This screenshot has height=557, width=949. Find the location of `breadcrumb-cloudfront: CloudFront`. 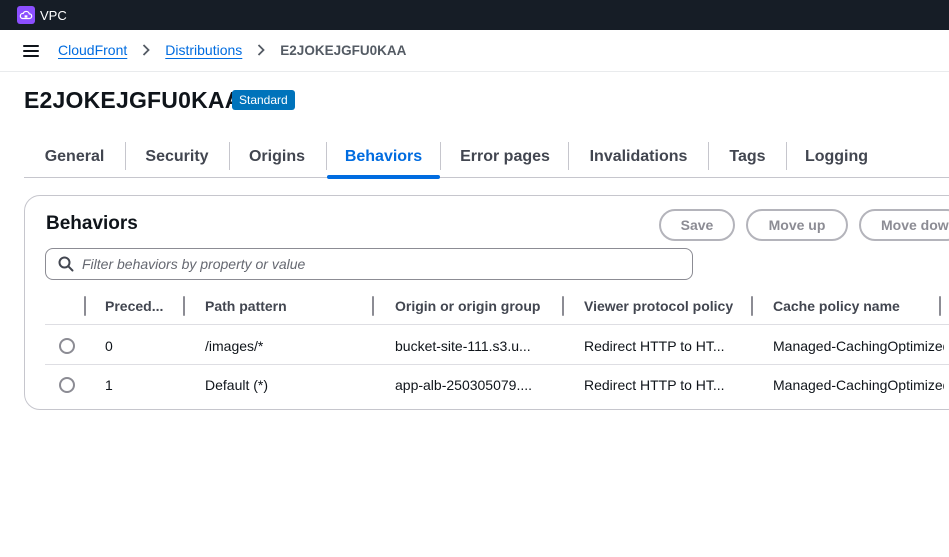

breadcrumb-cloudfront: CloudFront is located at coordinates (92, 50).